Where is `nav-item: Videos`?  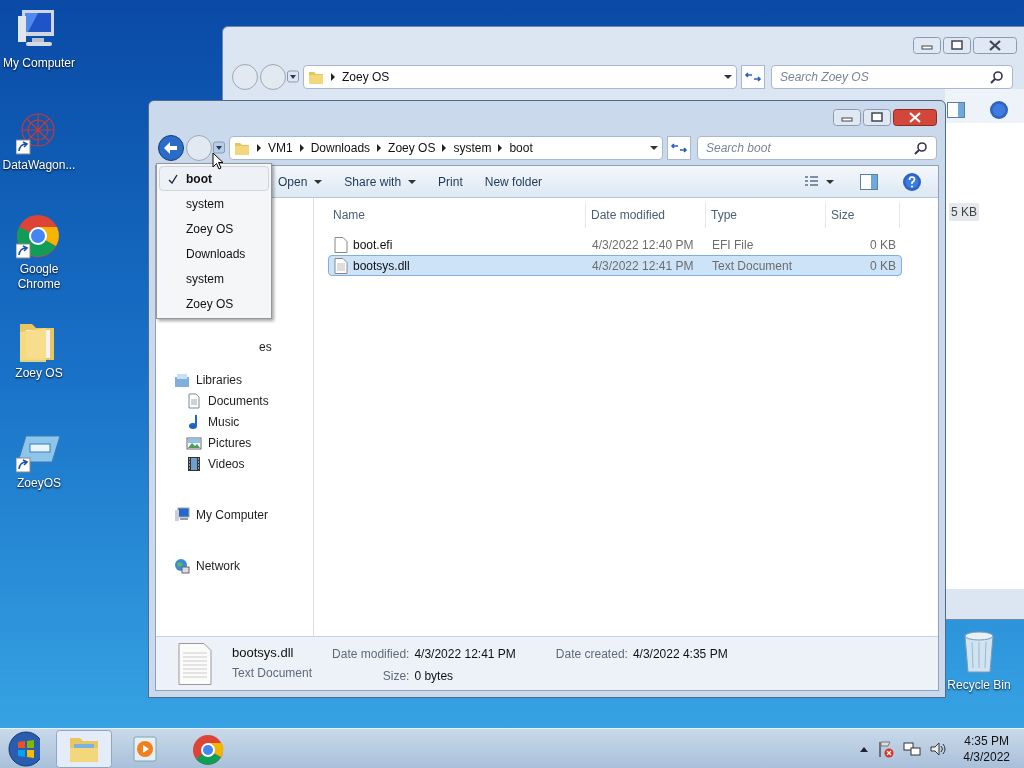 nav-item: Videos is located at coordinates (226, 463).